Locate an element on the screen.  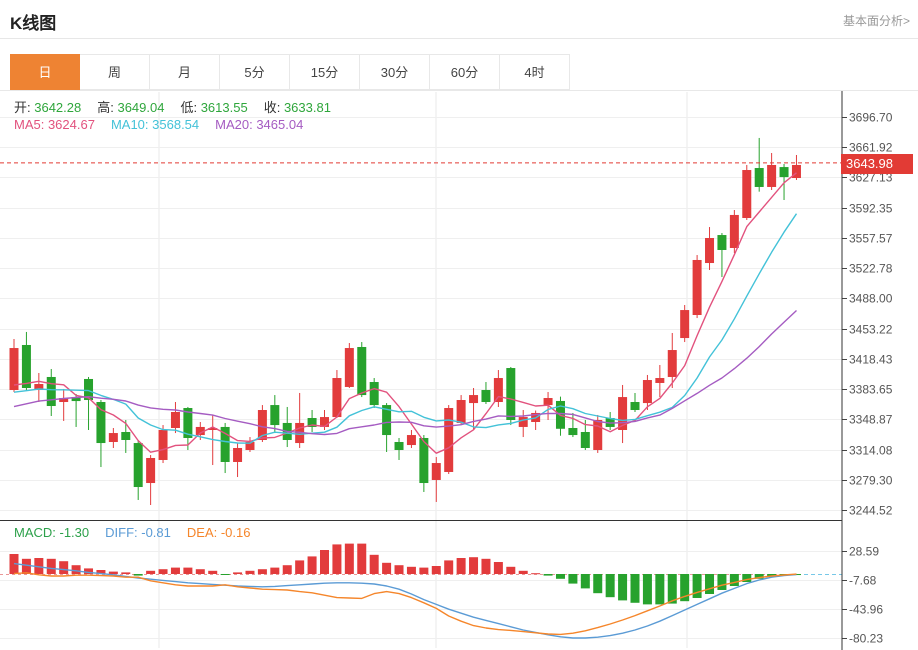
value: -0.81 is located at coordinates (154, 532).